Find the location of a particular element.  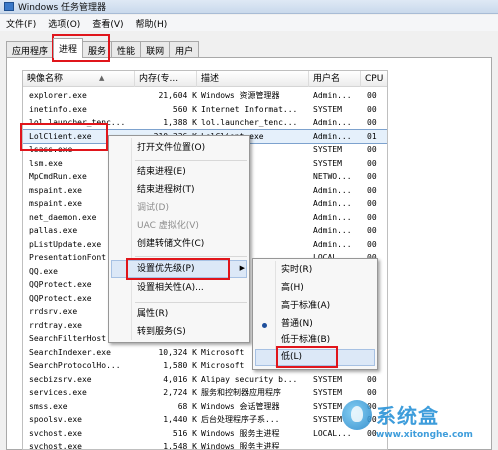

cell-mem: 1,548 K is located at coordinates (180, 446).